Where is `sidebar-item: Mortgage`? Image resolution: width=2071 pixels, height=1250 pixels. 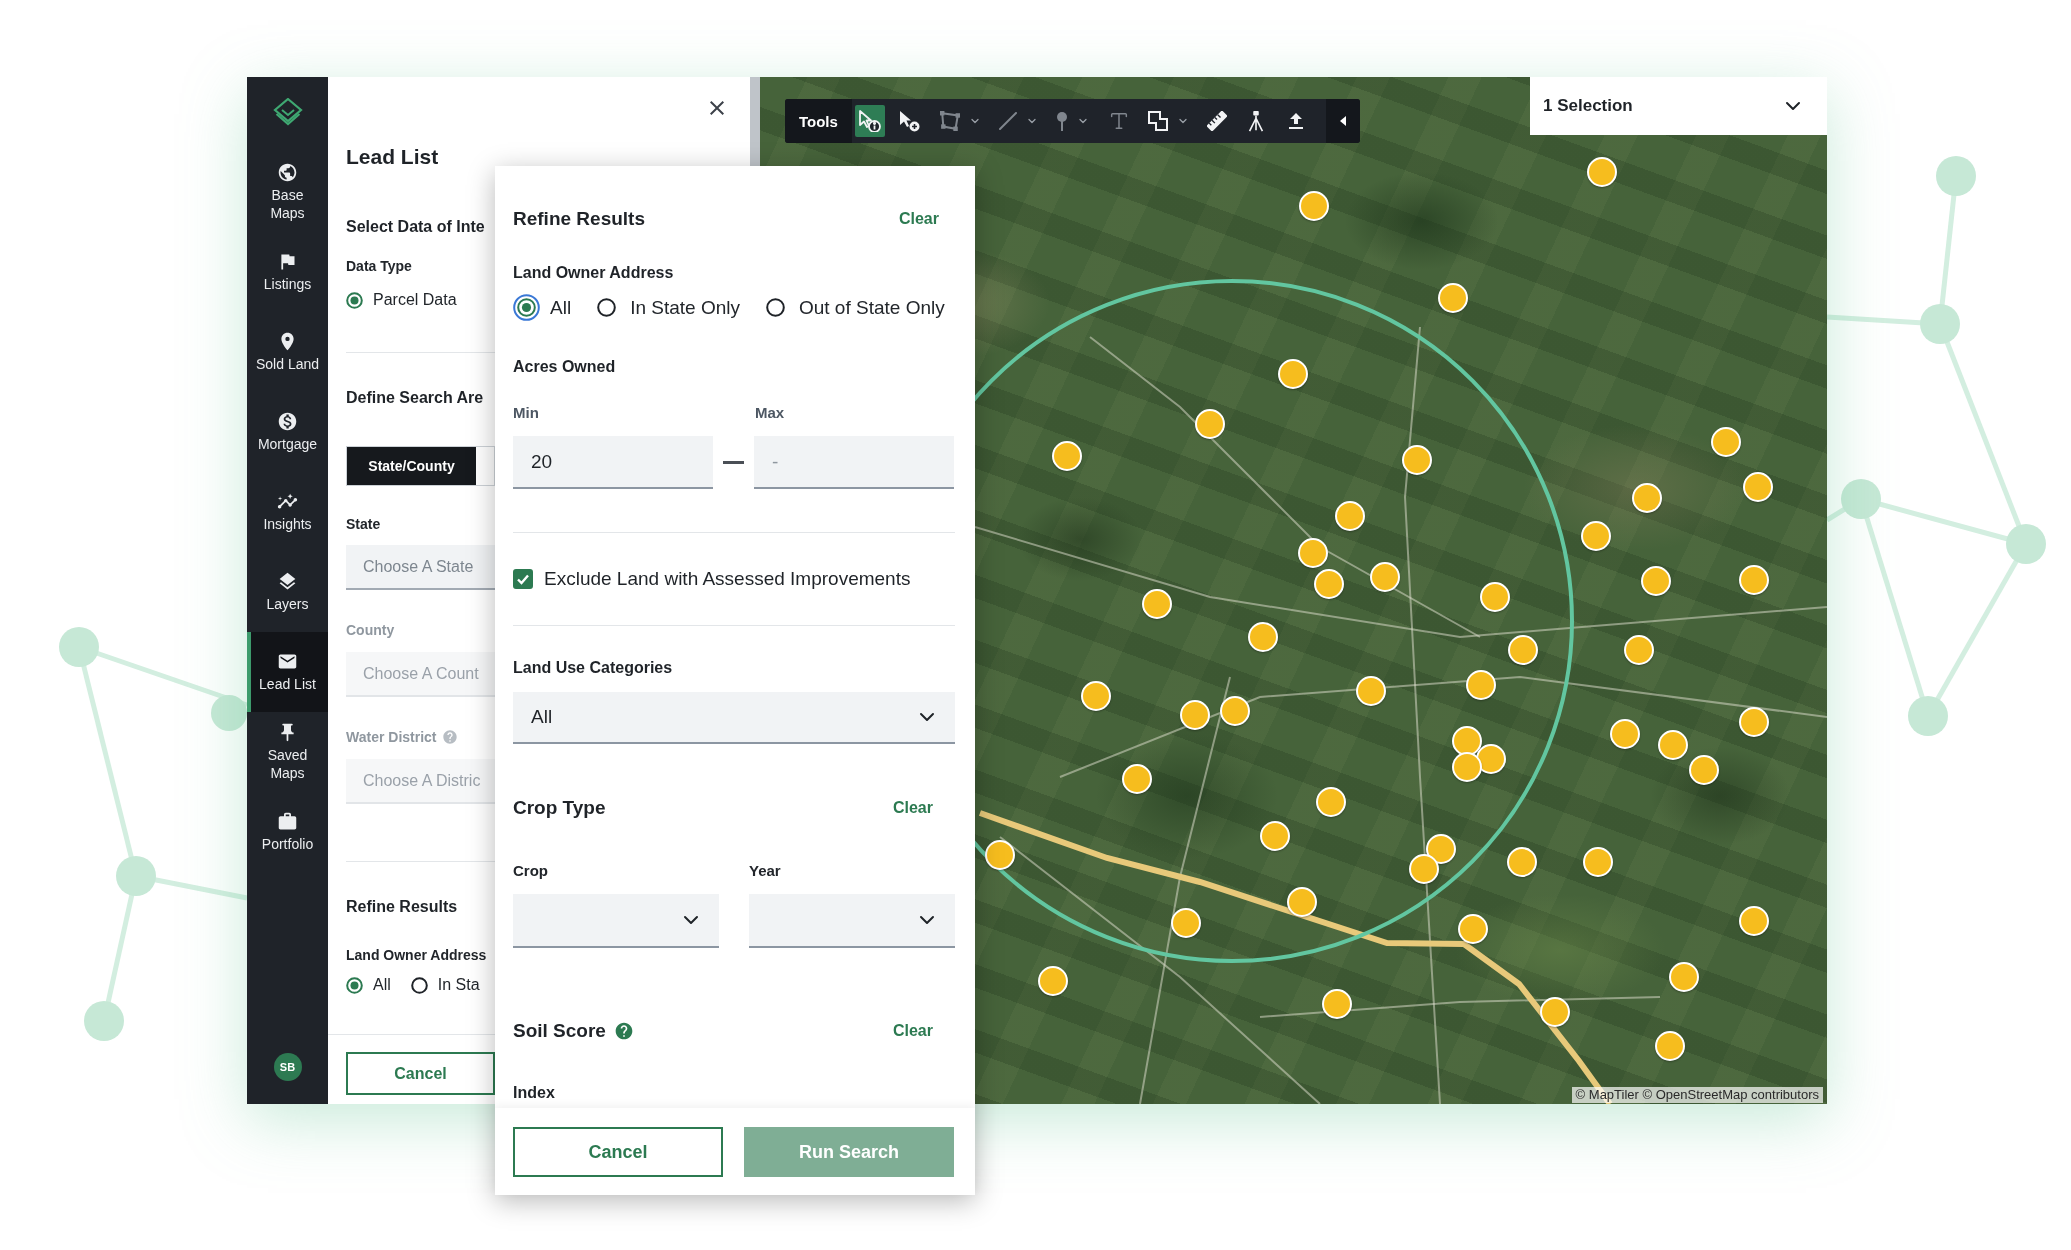 sidebar-item: Mortgage is located at coordinates (287, 432).